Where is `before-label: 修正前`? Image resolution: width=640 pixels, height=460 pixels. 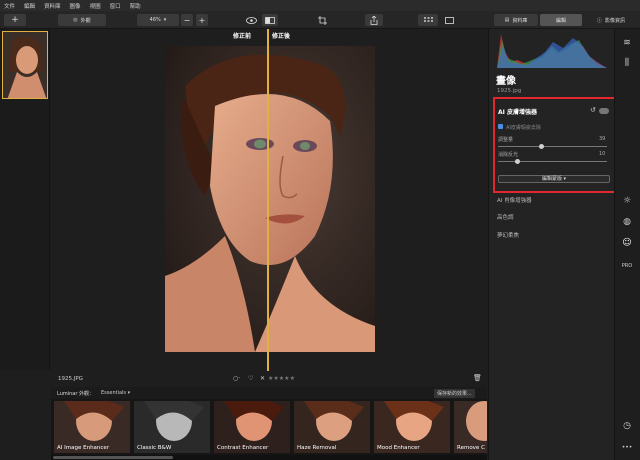
before-label: 修正前 is located at coordinates (242, 36).